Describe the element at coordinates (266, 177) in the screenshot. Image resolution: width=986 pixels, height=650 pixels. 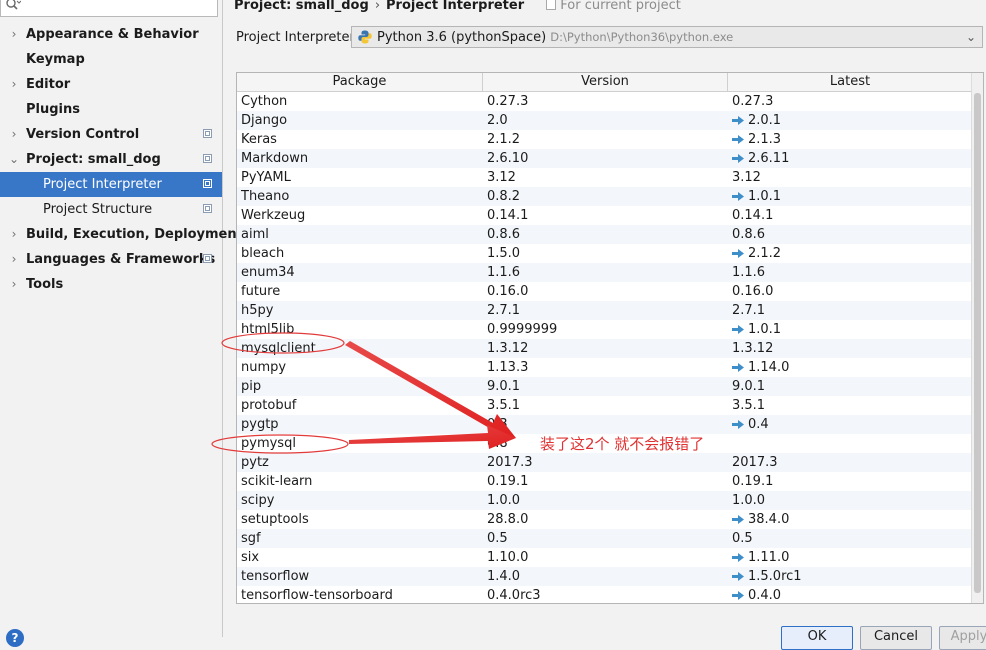
I see `package-name: PyYAML` at that location.